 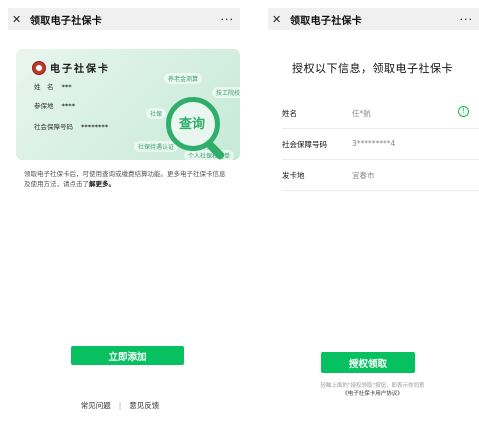 I want to click on learn-more-link: 解更多。, so click(x=102, y=184).